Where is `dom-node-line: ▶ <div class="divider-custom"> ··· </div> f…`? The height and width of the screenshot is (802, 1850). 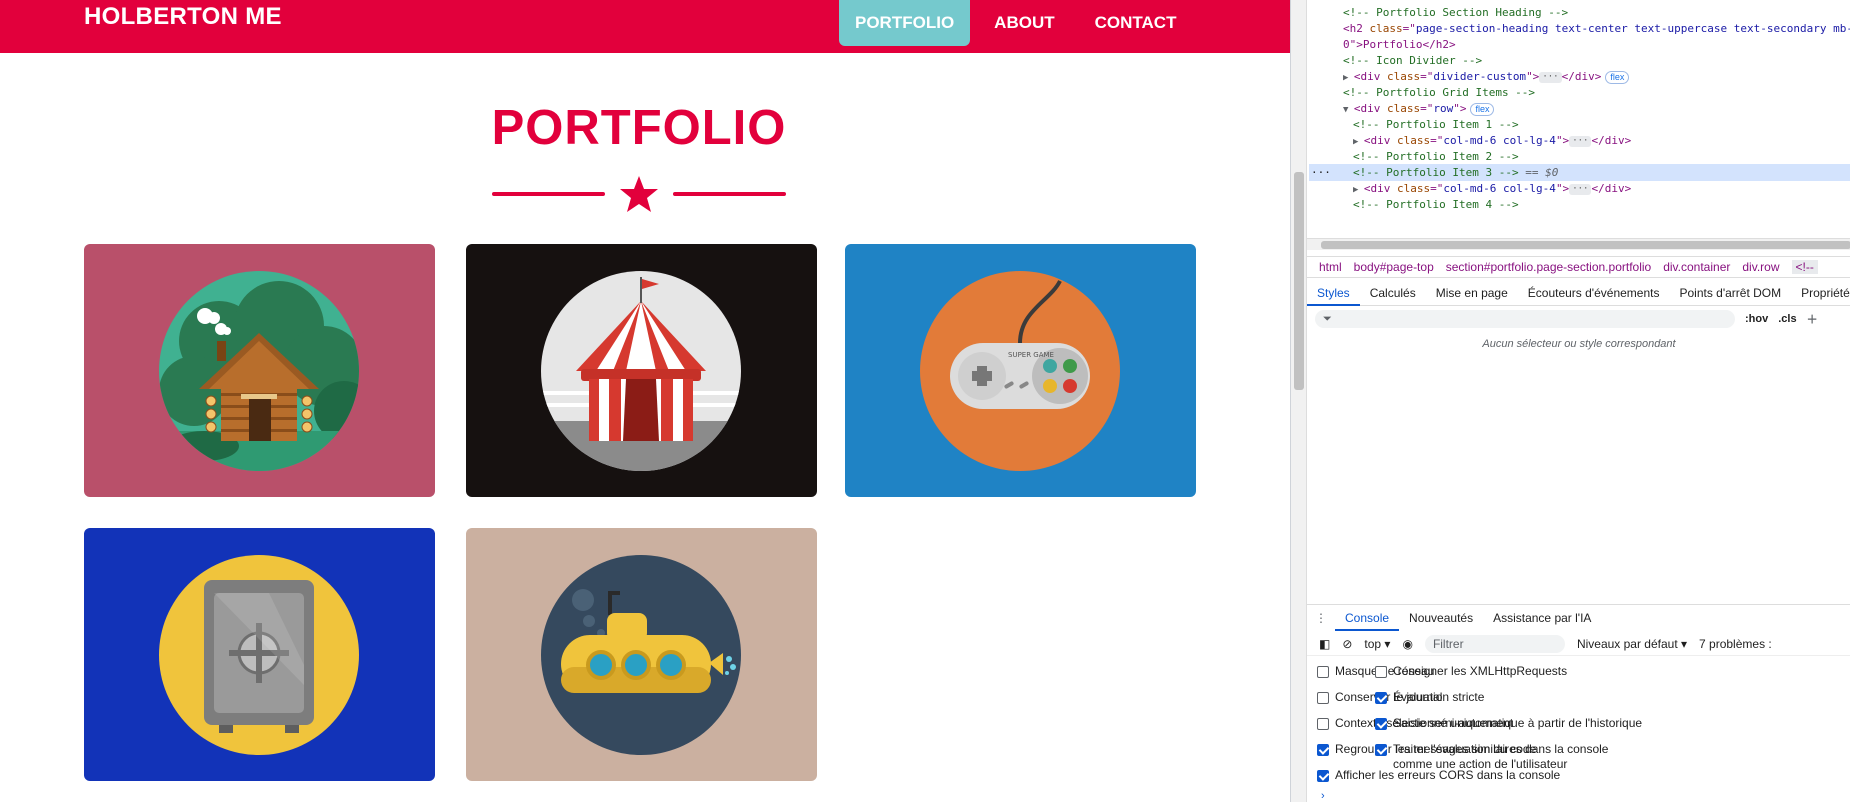 dom-node-line: ▶ <div class="divider-custom"> ··· </div> f… is located at coordinates (1579, 76).